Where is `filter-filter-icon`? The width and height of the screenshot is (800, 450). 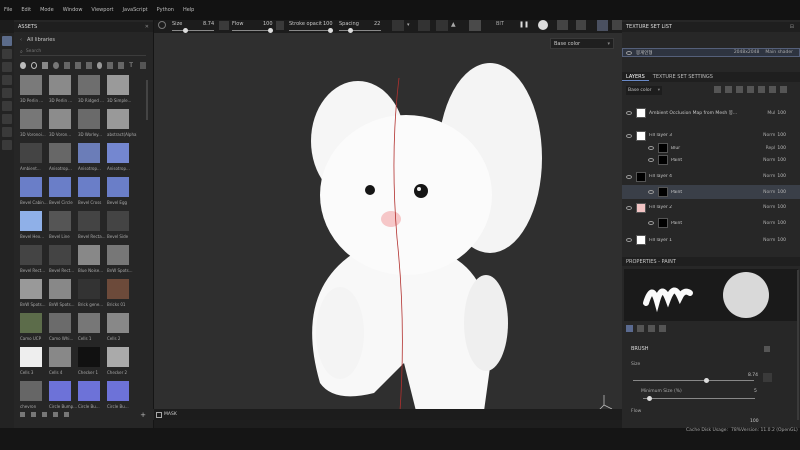
filter-filter-icon is located at coordinates (88, 65).